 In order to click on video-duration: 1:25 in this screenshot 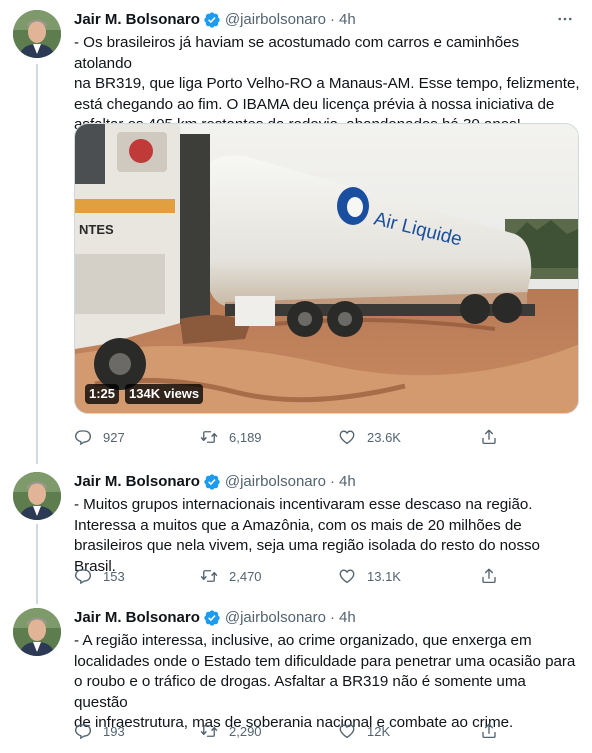, I will do `click(102, 394)`.